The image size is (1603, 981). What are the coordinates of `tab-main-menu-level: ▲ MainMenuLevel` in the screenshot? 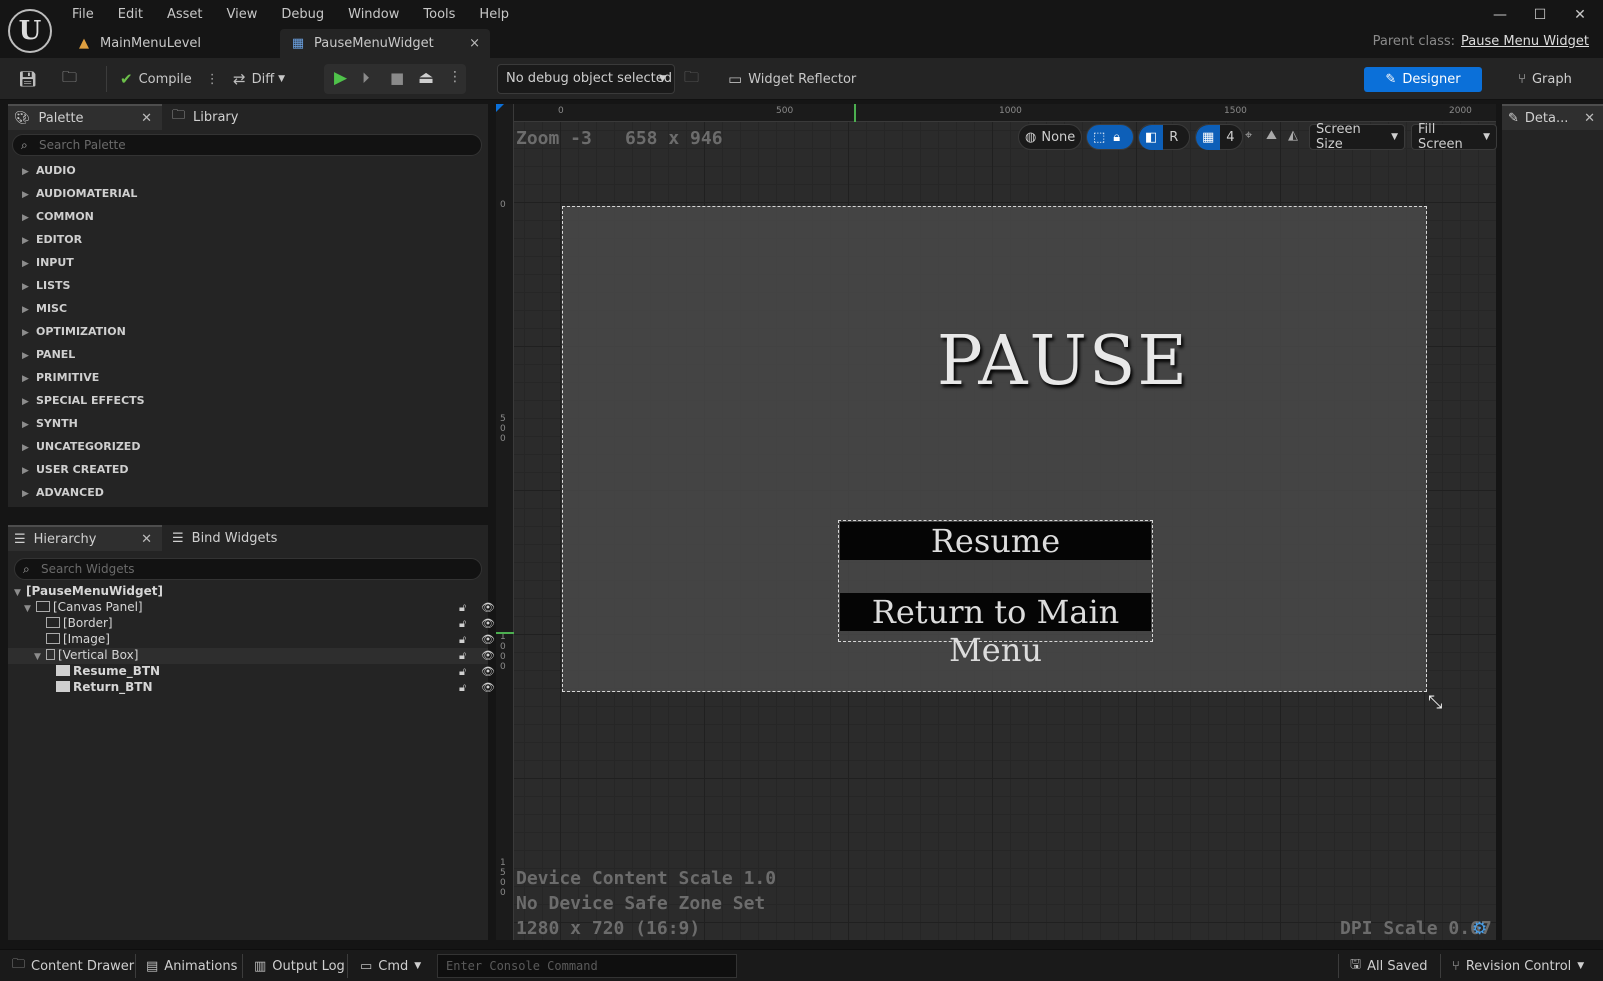 It's located at (172, 43).